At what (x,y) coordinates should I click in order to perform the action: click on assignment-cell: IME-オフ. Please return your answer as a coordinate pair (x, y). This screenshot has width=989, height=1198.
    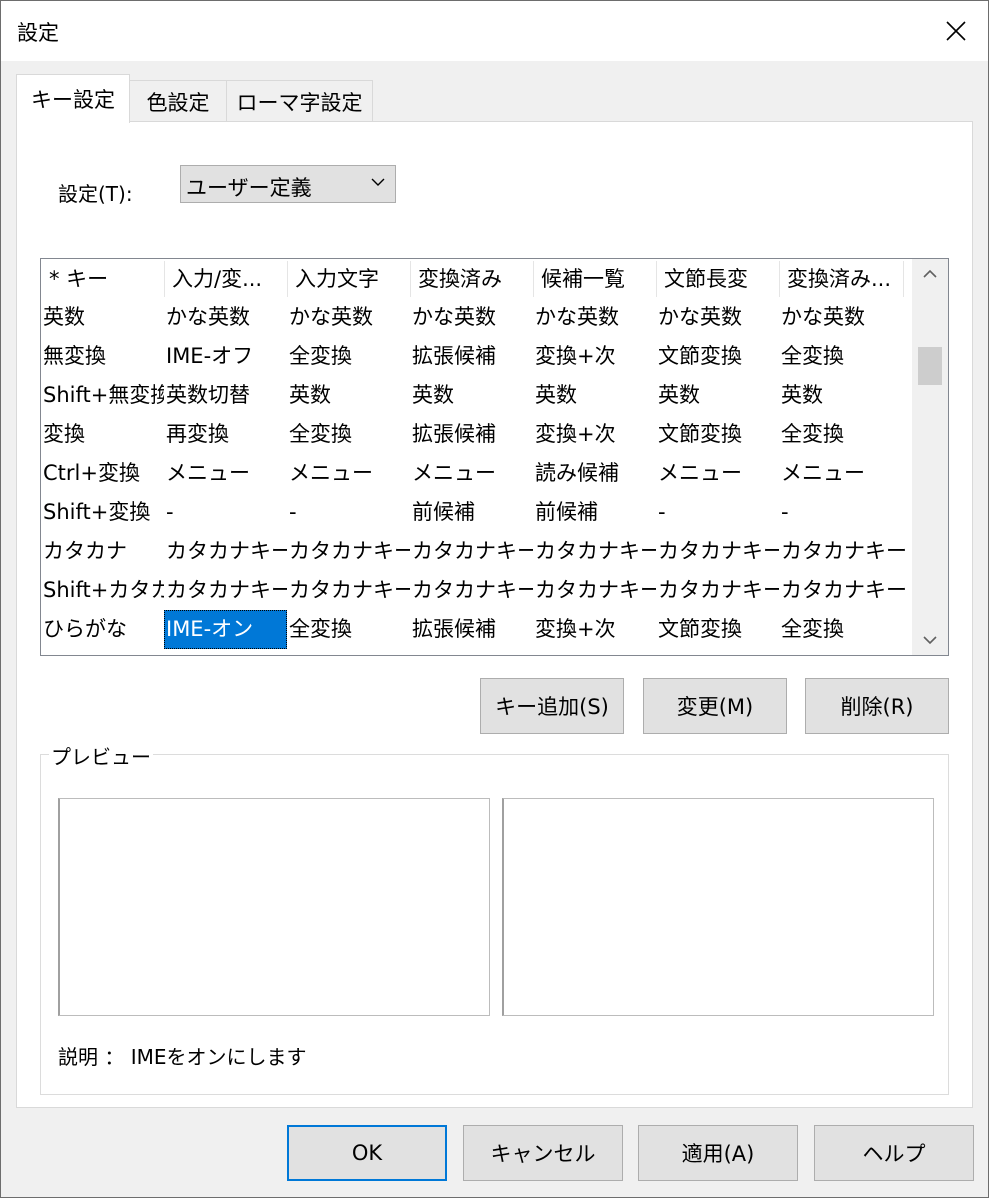
    Looking at the image, I should click on (225, 356).